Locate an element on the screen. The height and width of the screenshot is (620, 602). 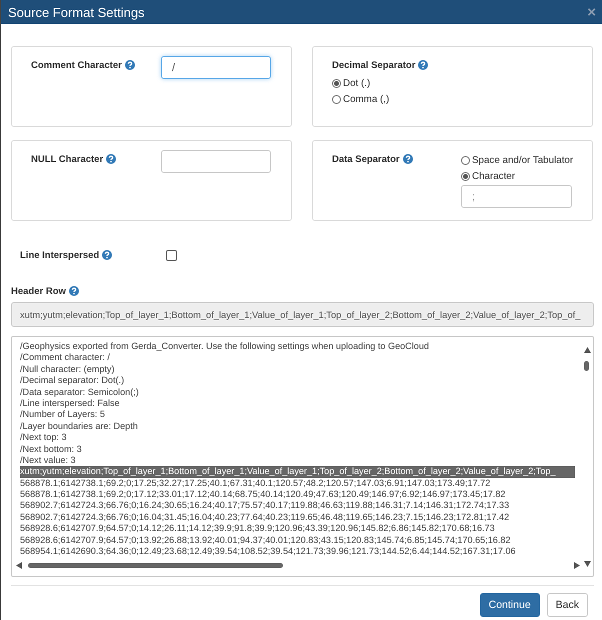
field-label: NULL Character is located at coordinates (67, 159).